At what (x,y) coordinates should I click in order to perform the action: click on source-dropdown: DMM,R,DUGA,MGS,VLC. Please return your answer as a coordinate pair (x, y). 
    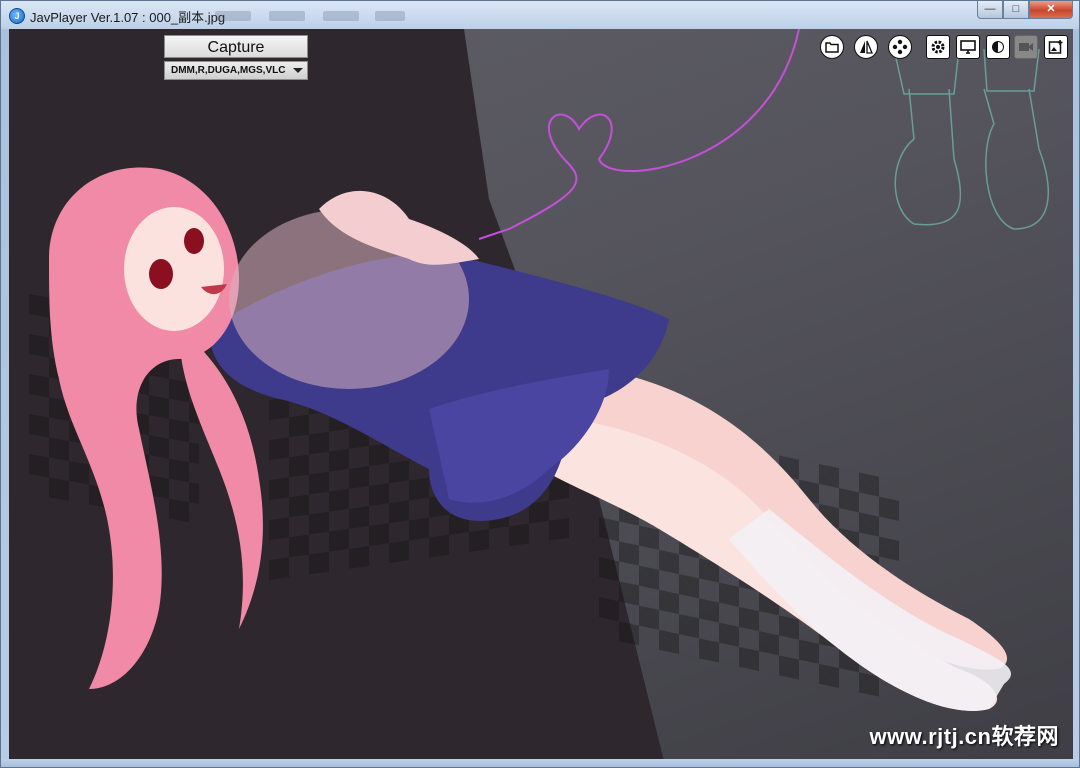
    Looking at the image, I should click on (236, 70).